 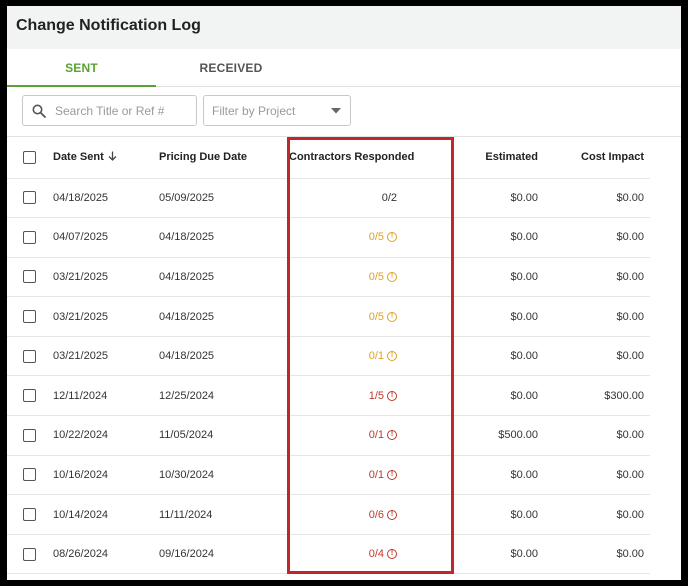 I want to click on table-row: 08/26/2024 09/16/2024 0/4! $0.00 $0.00, so click(x=328, y=554).